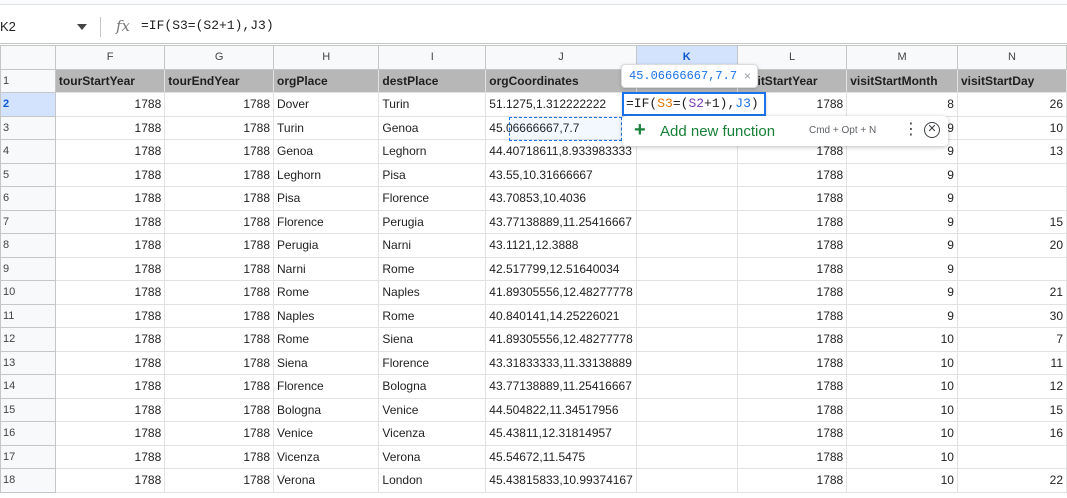  Describe the element at coordinates (432, 80) in the screenshot. I see `column-title-cell: destPlace` at that location.